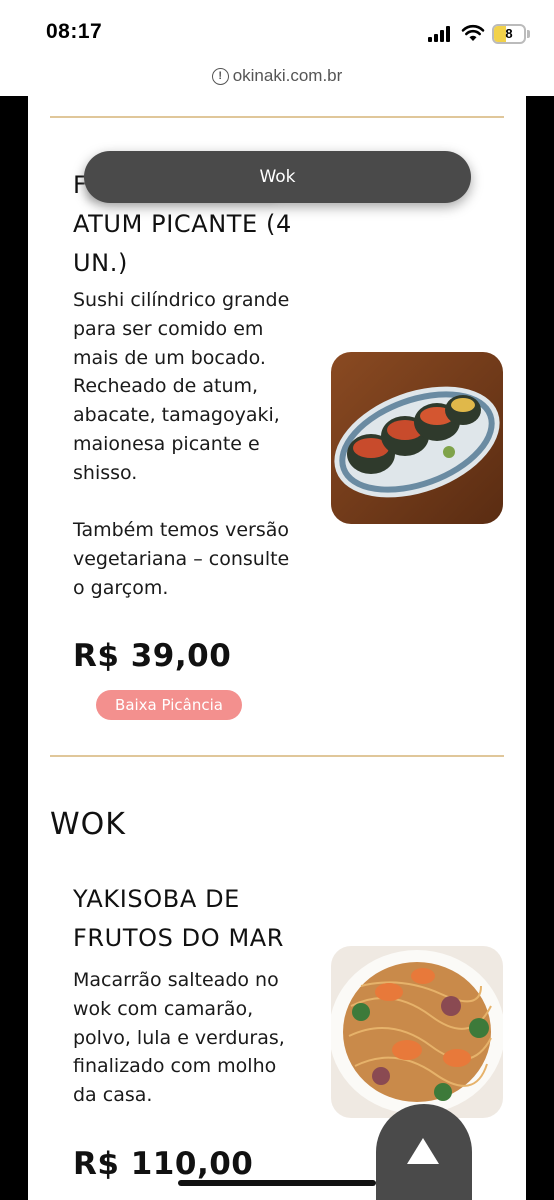 Image resolution: width=554 pixels, height=1200 pixels. I want to click on description-line, so click(193, 502).